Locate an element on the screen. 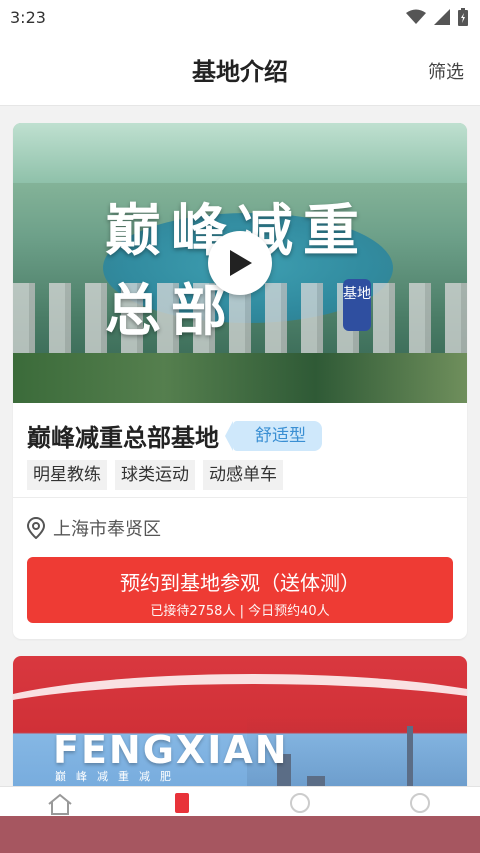  home-icon is located at coordinates (60, 804).